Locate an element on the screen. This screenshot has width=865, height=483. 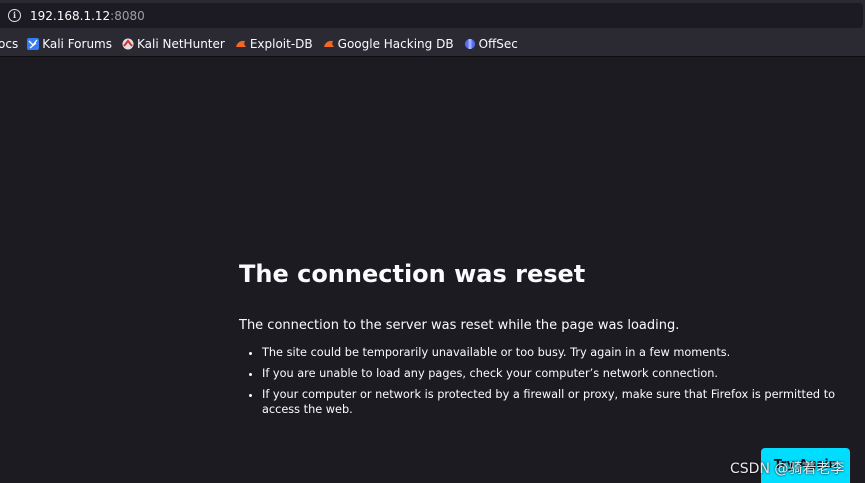
navigation-toolbar: i 192.168.1.12:8080 is located at coordinates (432, 16).